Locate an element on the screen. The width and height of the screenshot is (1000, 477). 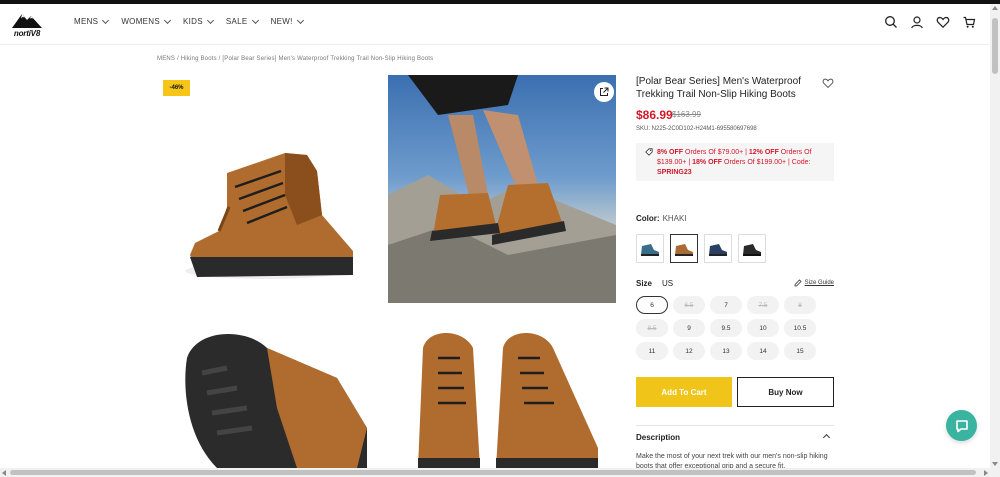
product-image-pair is located at coordinates (502, 393).